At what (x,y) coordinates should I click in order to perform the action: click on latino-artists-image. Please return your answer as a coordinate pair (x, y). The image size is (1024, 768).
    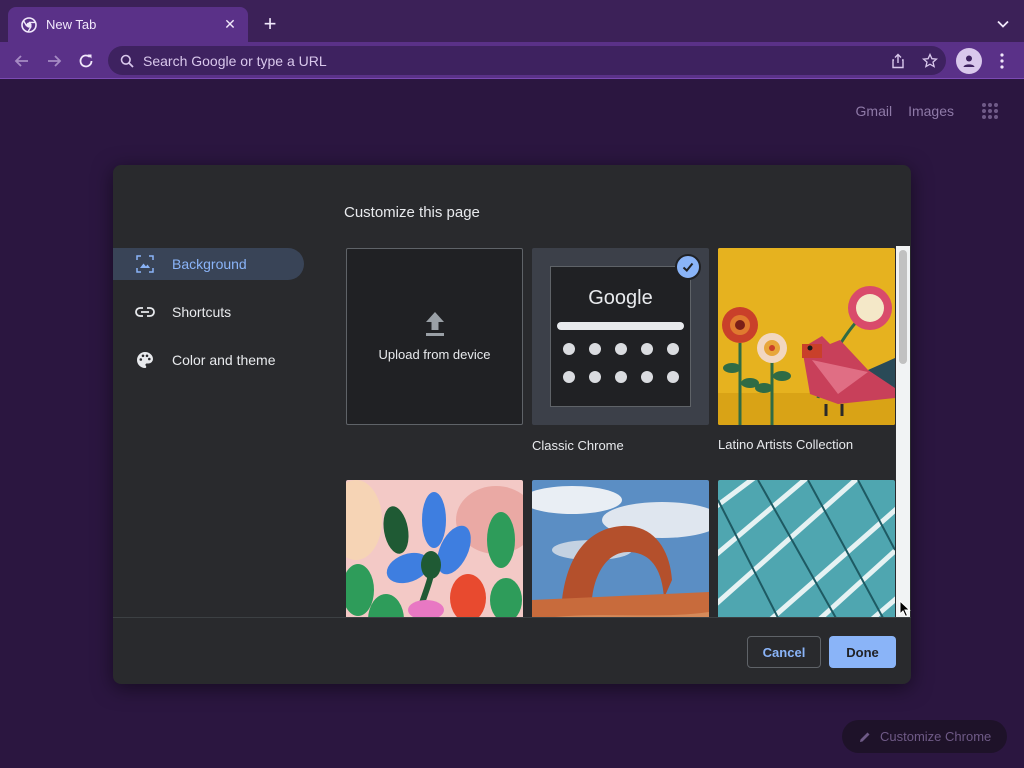
    Looking at the image, I should click on (806, 336).